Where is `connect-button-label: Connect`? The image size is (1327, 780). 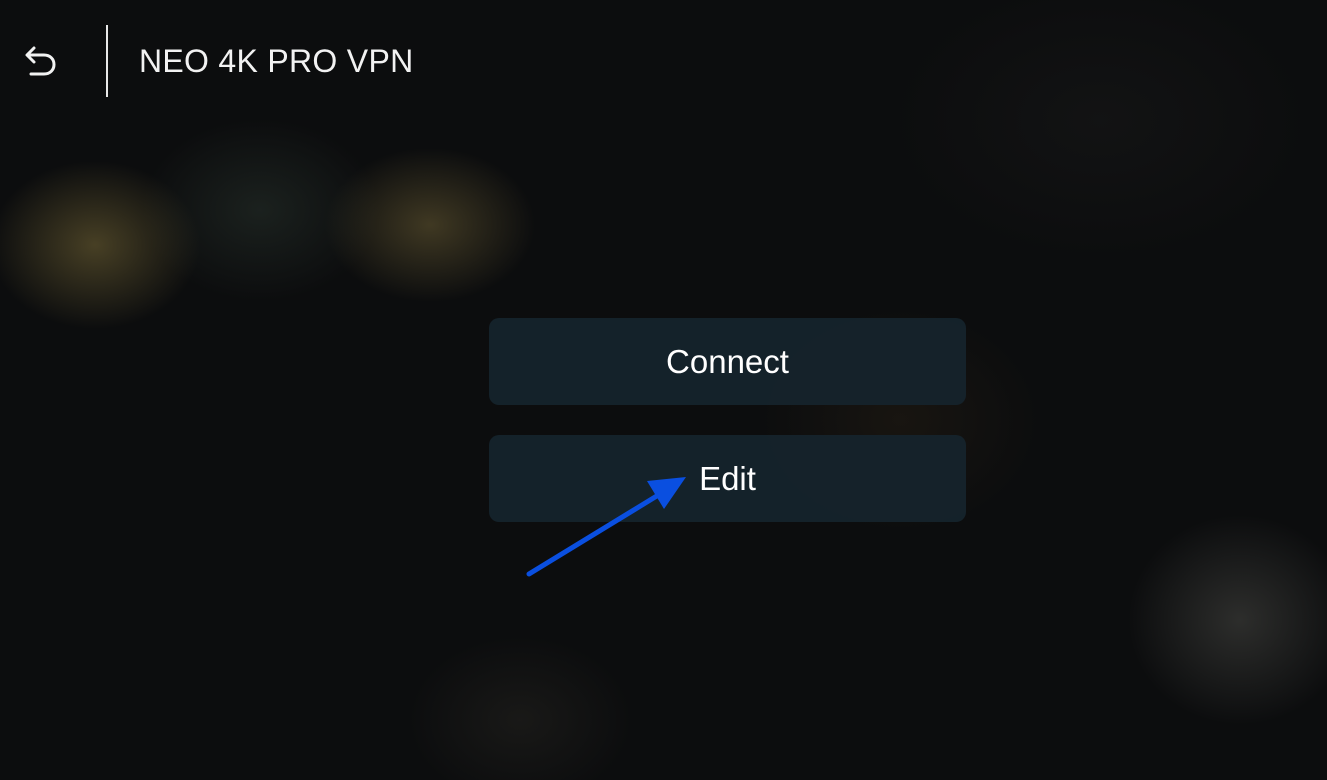 connect-button-label: Connect is located at coordinates (727, 361).